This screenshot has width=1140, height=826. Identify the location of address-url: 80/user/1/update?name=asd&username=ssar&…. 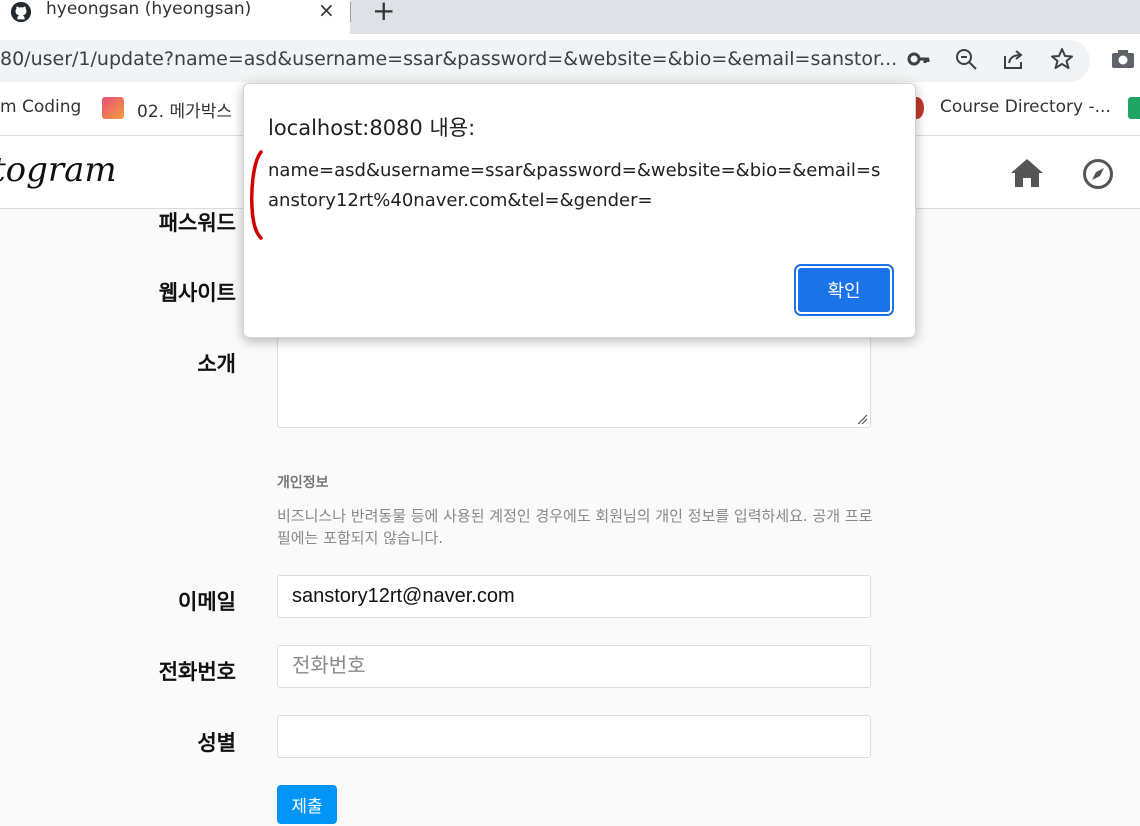
(448, 59).